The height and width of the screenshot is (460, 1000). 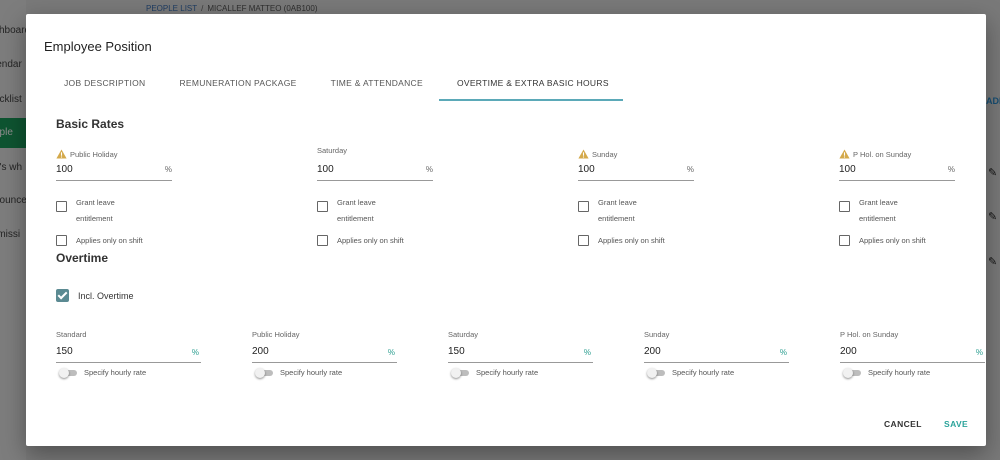 I want to click on p-hol-on-sunday-overtime-input: 200 %, so click(x=912, y=353).